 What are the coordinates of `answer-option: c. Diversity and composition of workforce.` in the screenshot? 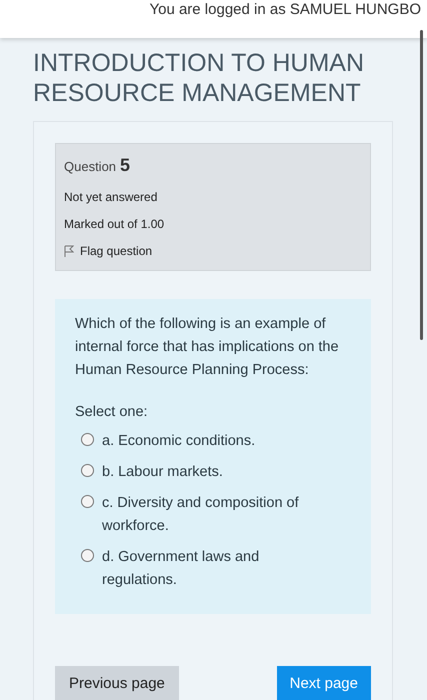 It's located at (216, 515).